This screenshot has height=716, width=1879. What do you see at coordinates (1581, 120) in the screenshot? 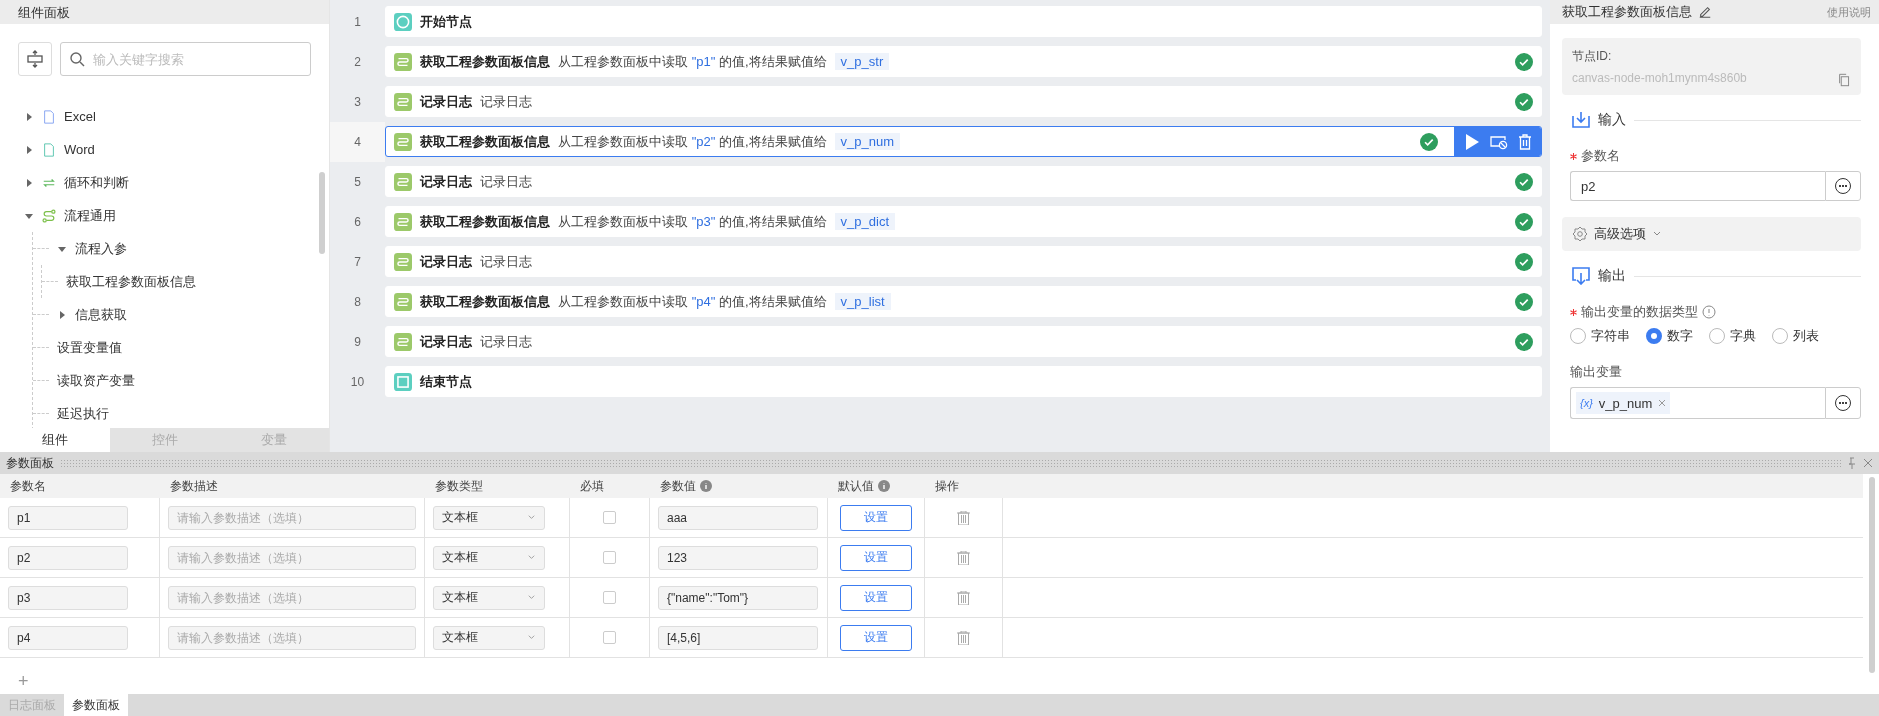
I see `download-icon` at bounding box center [1581, 120].